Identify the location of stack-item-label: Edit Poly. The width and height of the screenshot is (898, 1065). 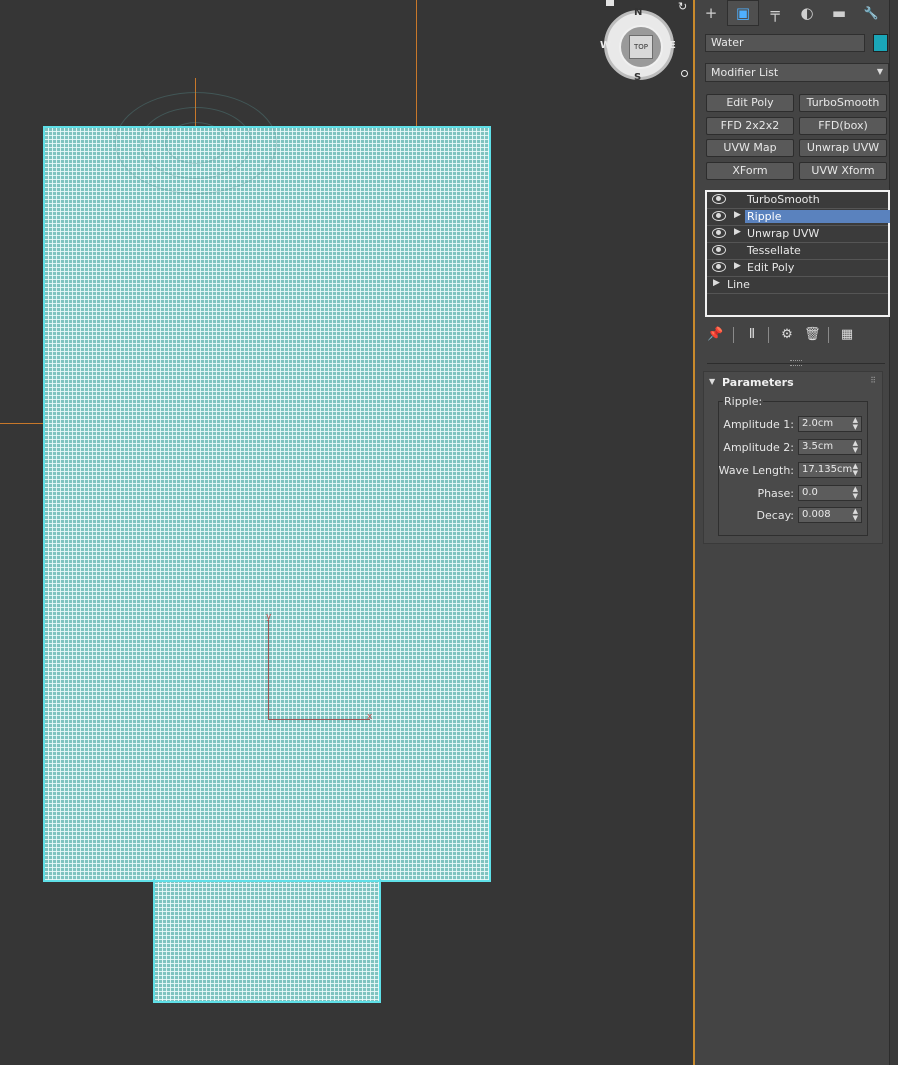
(771, 267).